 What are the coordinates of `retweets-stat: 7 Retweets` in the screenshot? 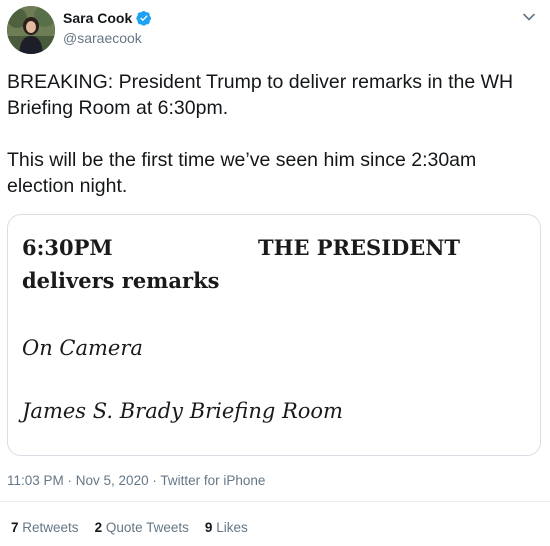 It's located at (45, 527).